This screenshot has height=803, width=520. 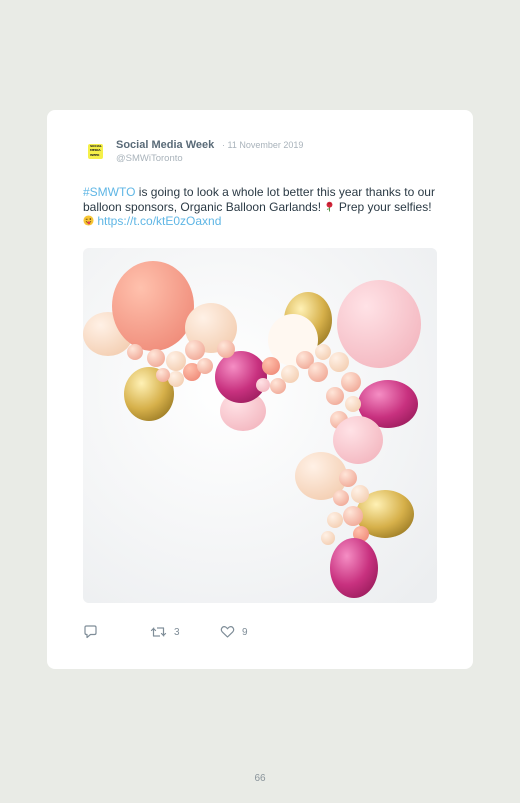 What do you see at coordinates (88, 220) in the screenshot?
I see `winking-tongue-emoji-icon` at bounding box center [88, 220].